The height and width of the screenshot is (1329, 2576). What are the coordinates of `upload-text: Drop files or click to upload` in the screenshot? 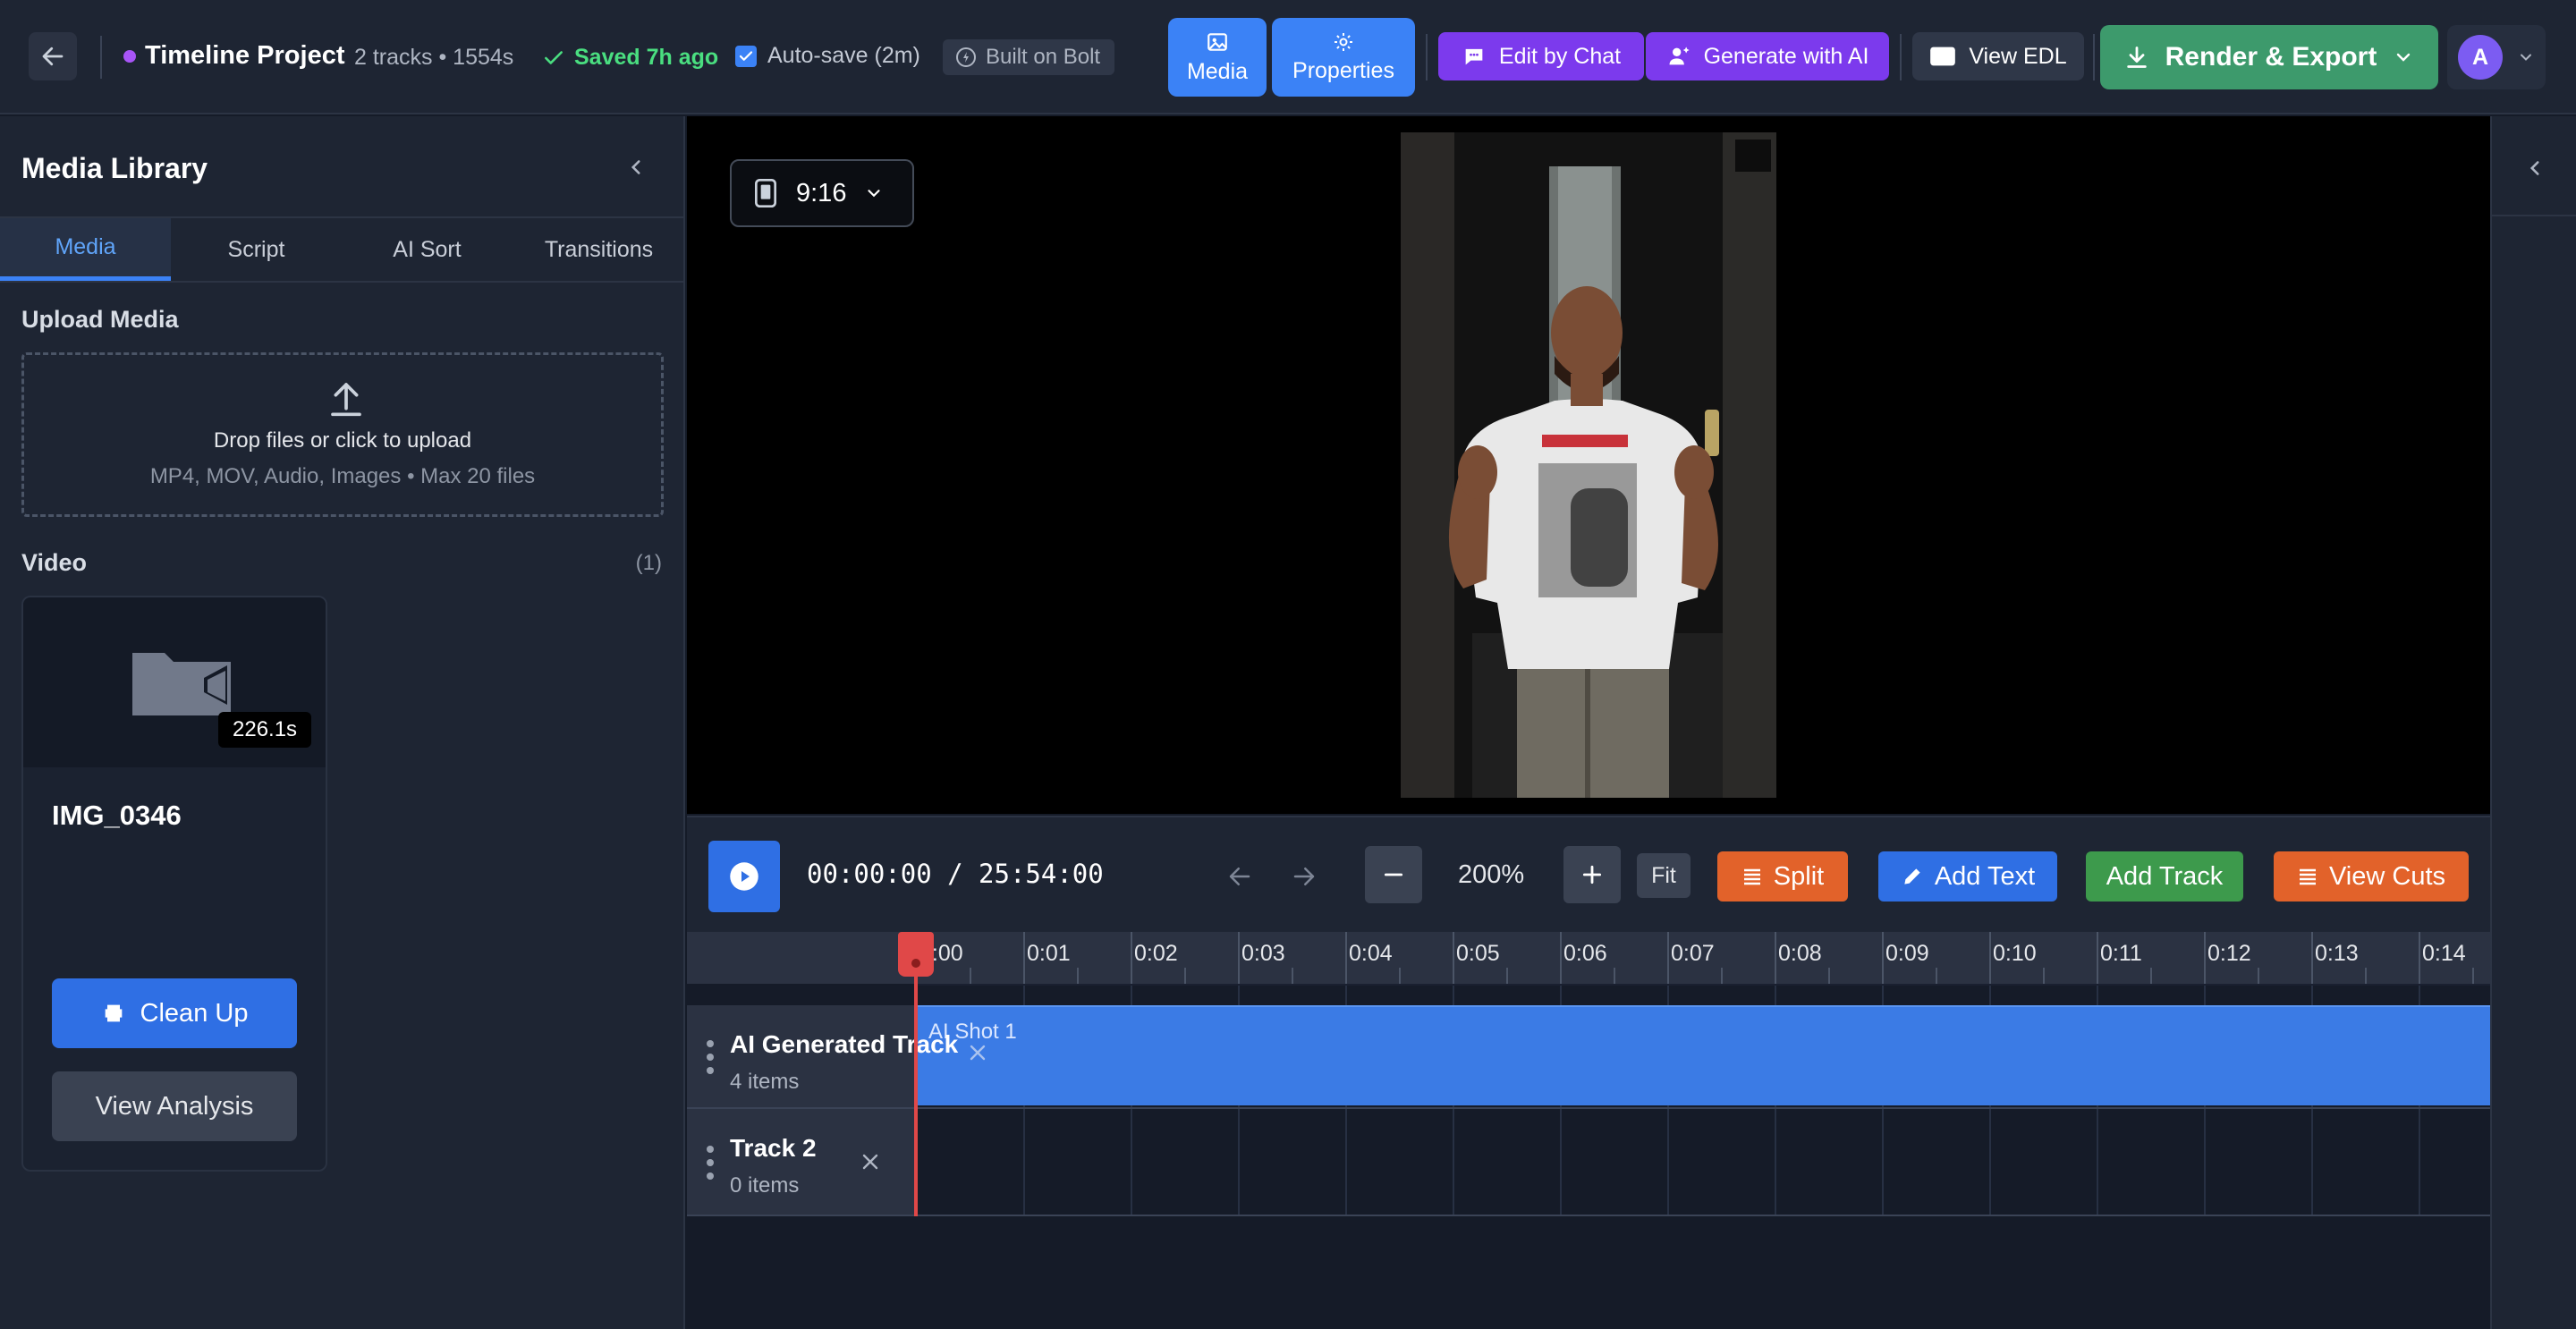 It's located at (342, 440).